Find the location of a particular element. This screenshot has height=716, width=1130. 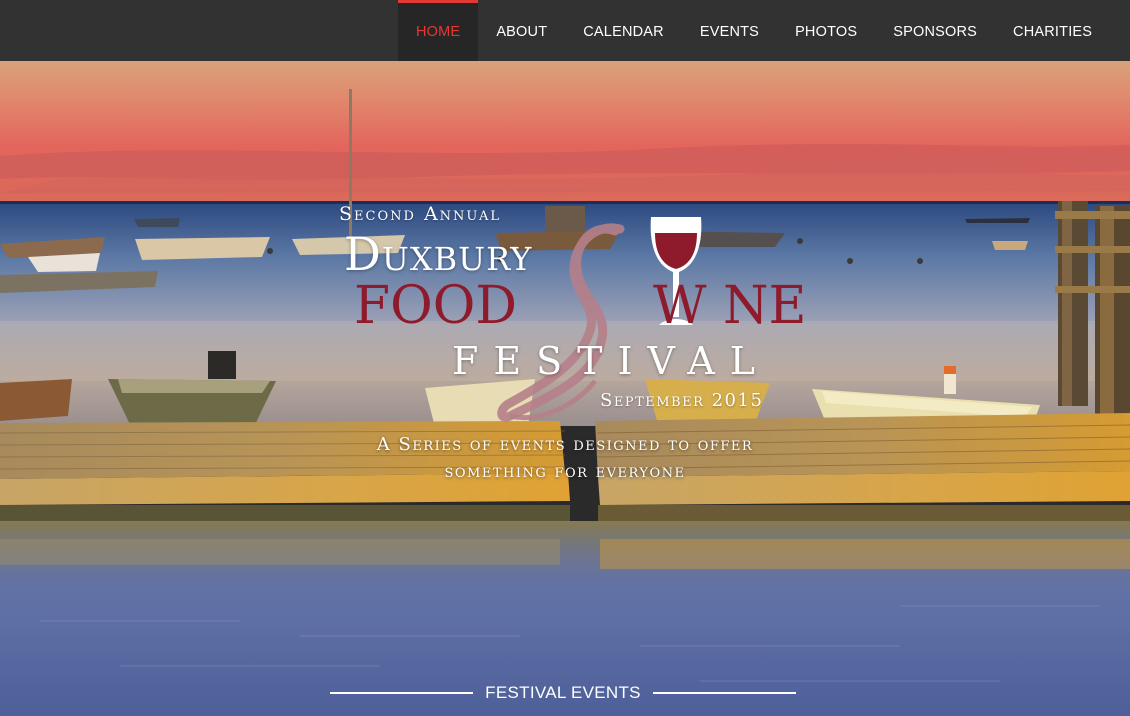

logo-second-annual: Second Annual is located at coordinates (420, 214).